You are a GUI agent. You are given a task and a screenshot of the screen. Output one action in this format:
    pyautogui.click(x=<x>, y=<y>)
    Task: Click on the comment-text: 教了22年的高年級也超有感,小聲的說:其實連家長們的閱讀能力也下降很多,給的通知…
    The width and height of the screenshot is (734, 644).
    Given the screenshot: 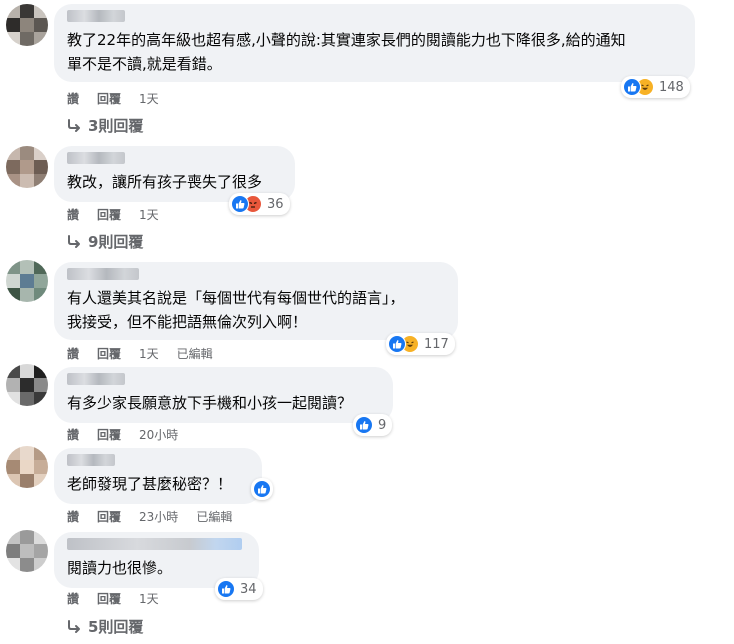 What is the action you would take?
    pyautogui.click(x=346, y=52)
    